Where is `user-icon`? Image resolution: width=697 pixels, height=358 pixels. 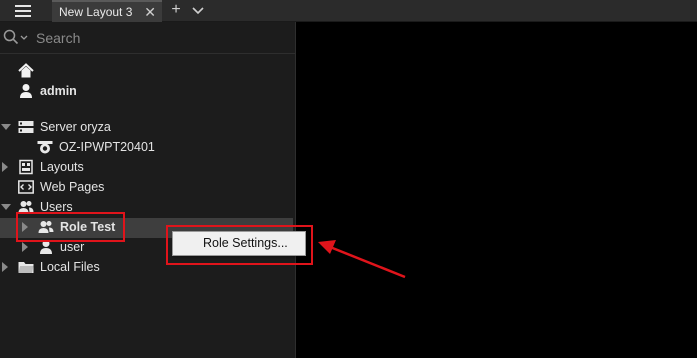 user-icon is located at coordinates (26, 91).